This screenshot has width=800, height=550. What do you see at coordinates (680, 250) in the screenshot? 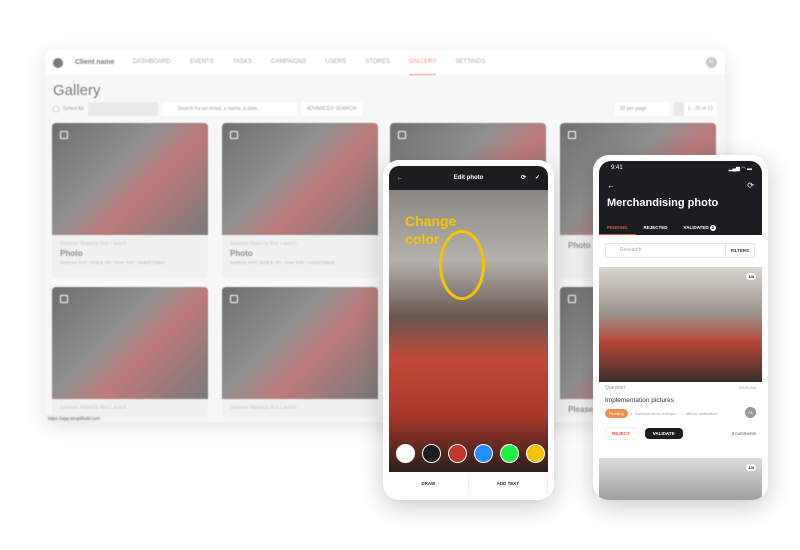
I see `search-input: Research FILTERS` at bounding box center [680, 250].